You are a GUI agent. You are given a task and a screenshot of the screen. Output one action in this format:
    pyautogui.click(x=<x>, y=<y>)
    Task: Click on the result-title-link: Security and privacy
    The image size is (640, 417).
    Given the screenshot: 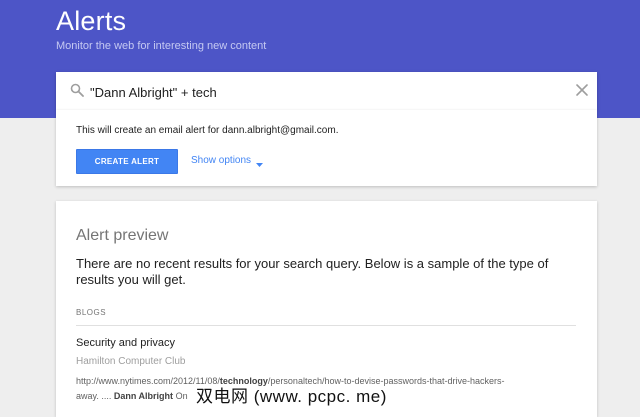 What is the action you would take?
    pyautogui.click(x=125, y=343)
    